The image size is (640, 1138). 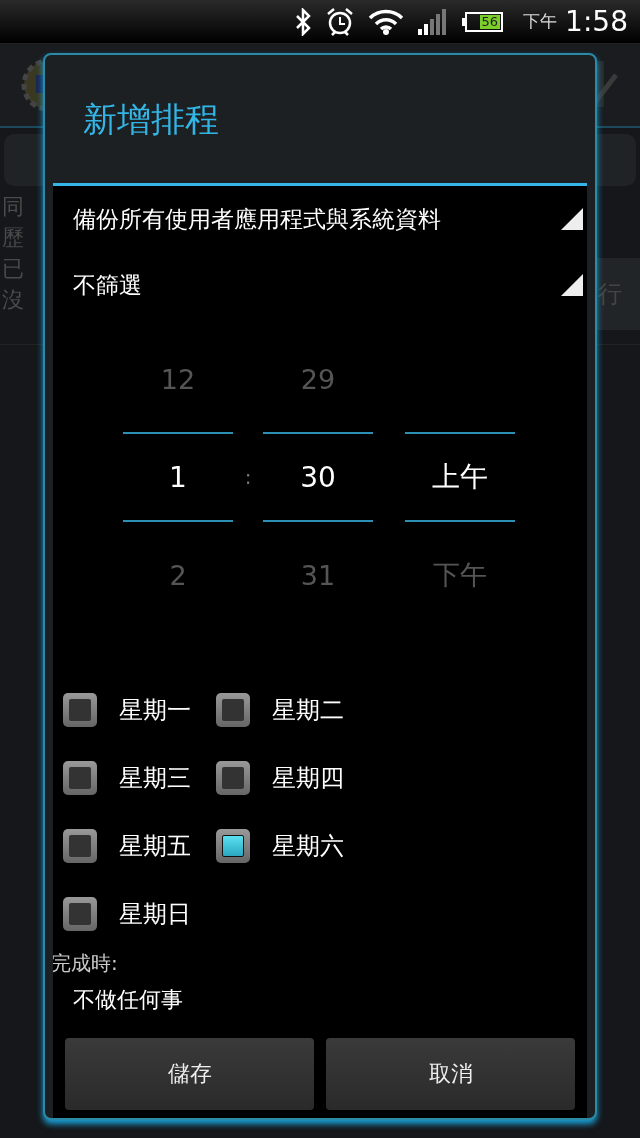 What do you see at coordinates (596, 21) in the screenshot?
I see `clock-time: 1:58` at bounding box center [596, 21].